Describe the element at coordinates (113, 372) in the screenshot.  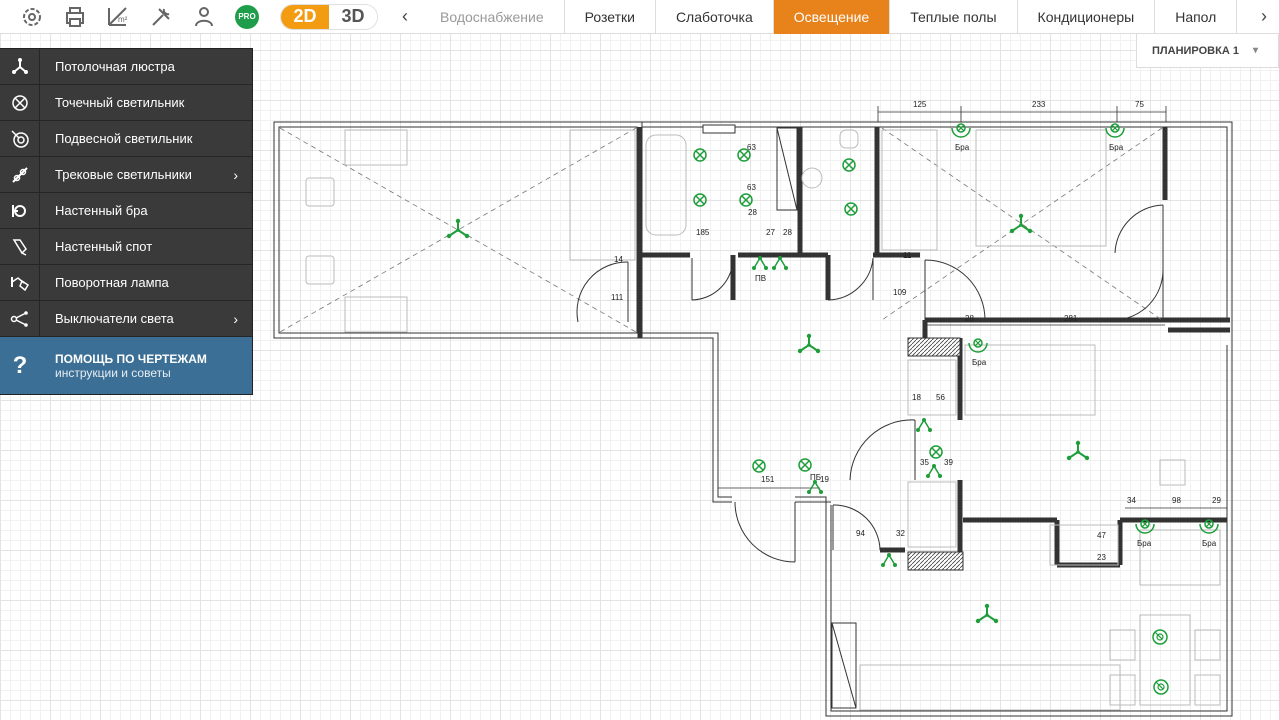
I see `help-subtitle: инструкции и советы` at that location.